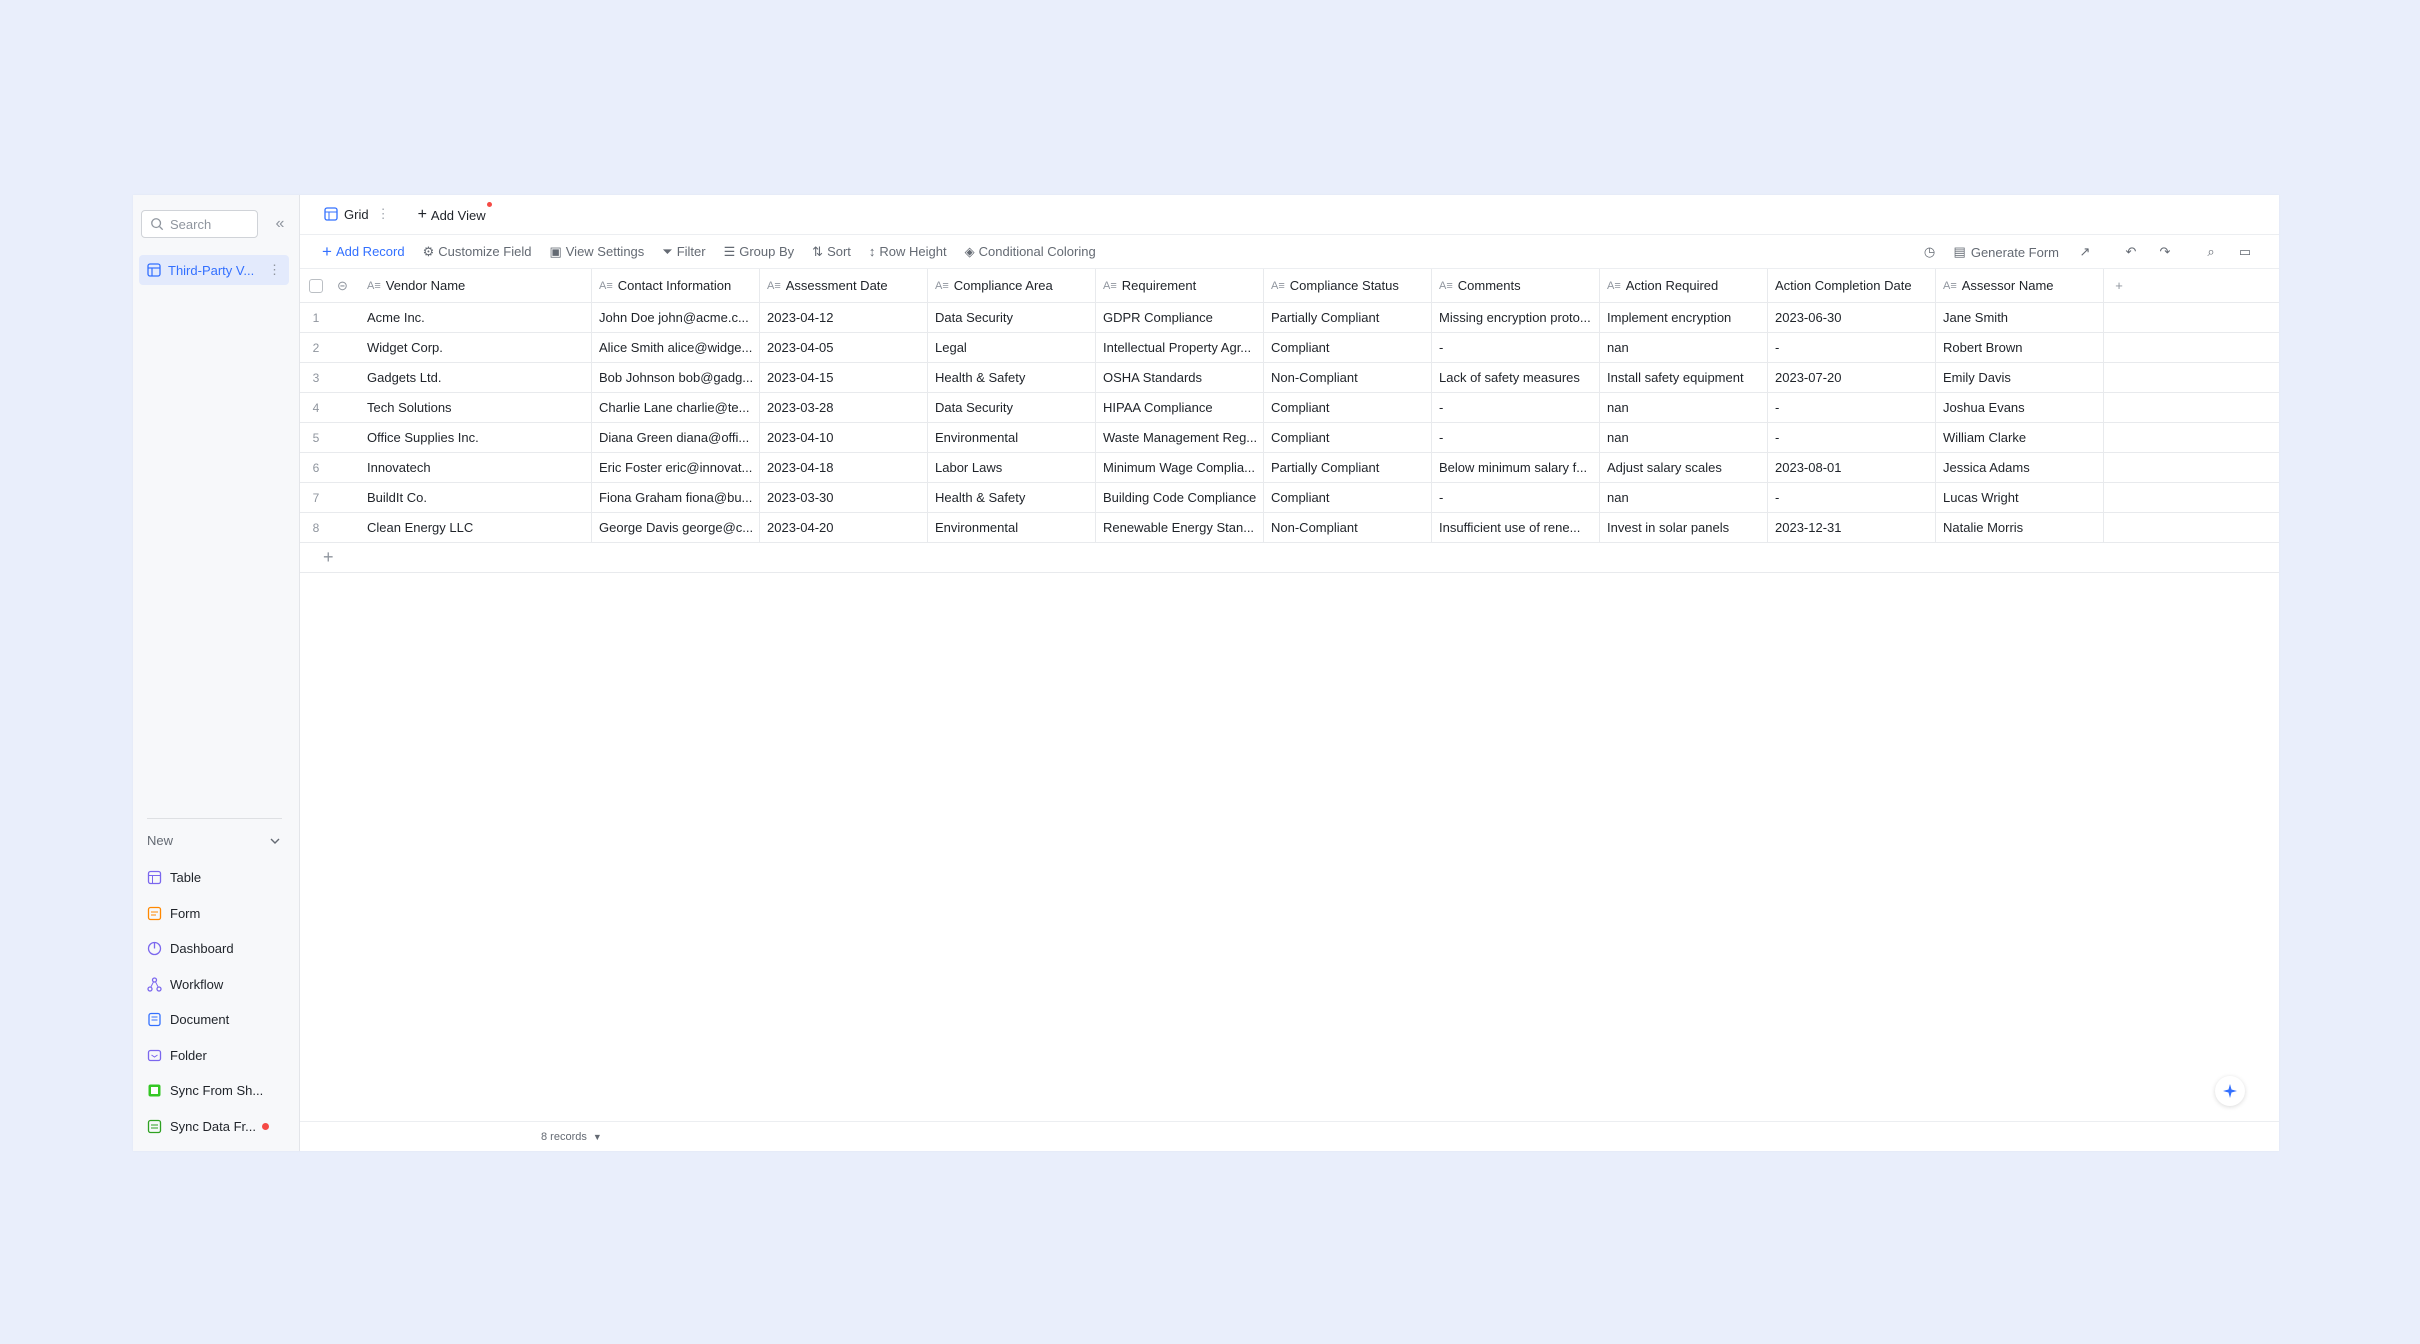  Describe the element at coordinates (357, 215) in the screenshot. I see `tab-grid: Grid ⋮` at that location.